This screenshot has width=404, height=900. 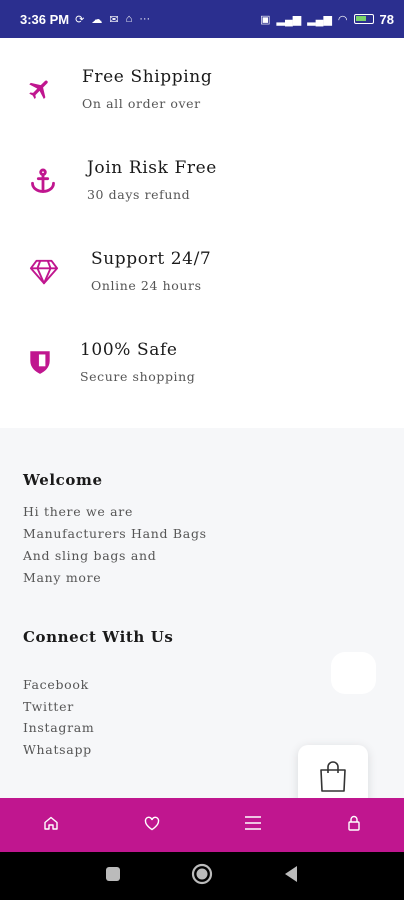 What do you see at coordinates (129, 350) in the screenshot?
I see `feature-title: 100% Safe` at bounding box center [129, 350].